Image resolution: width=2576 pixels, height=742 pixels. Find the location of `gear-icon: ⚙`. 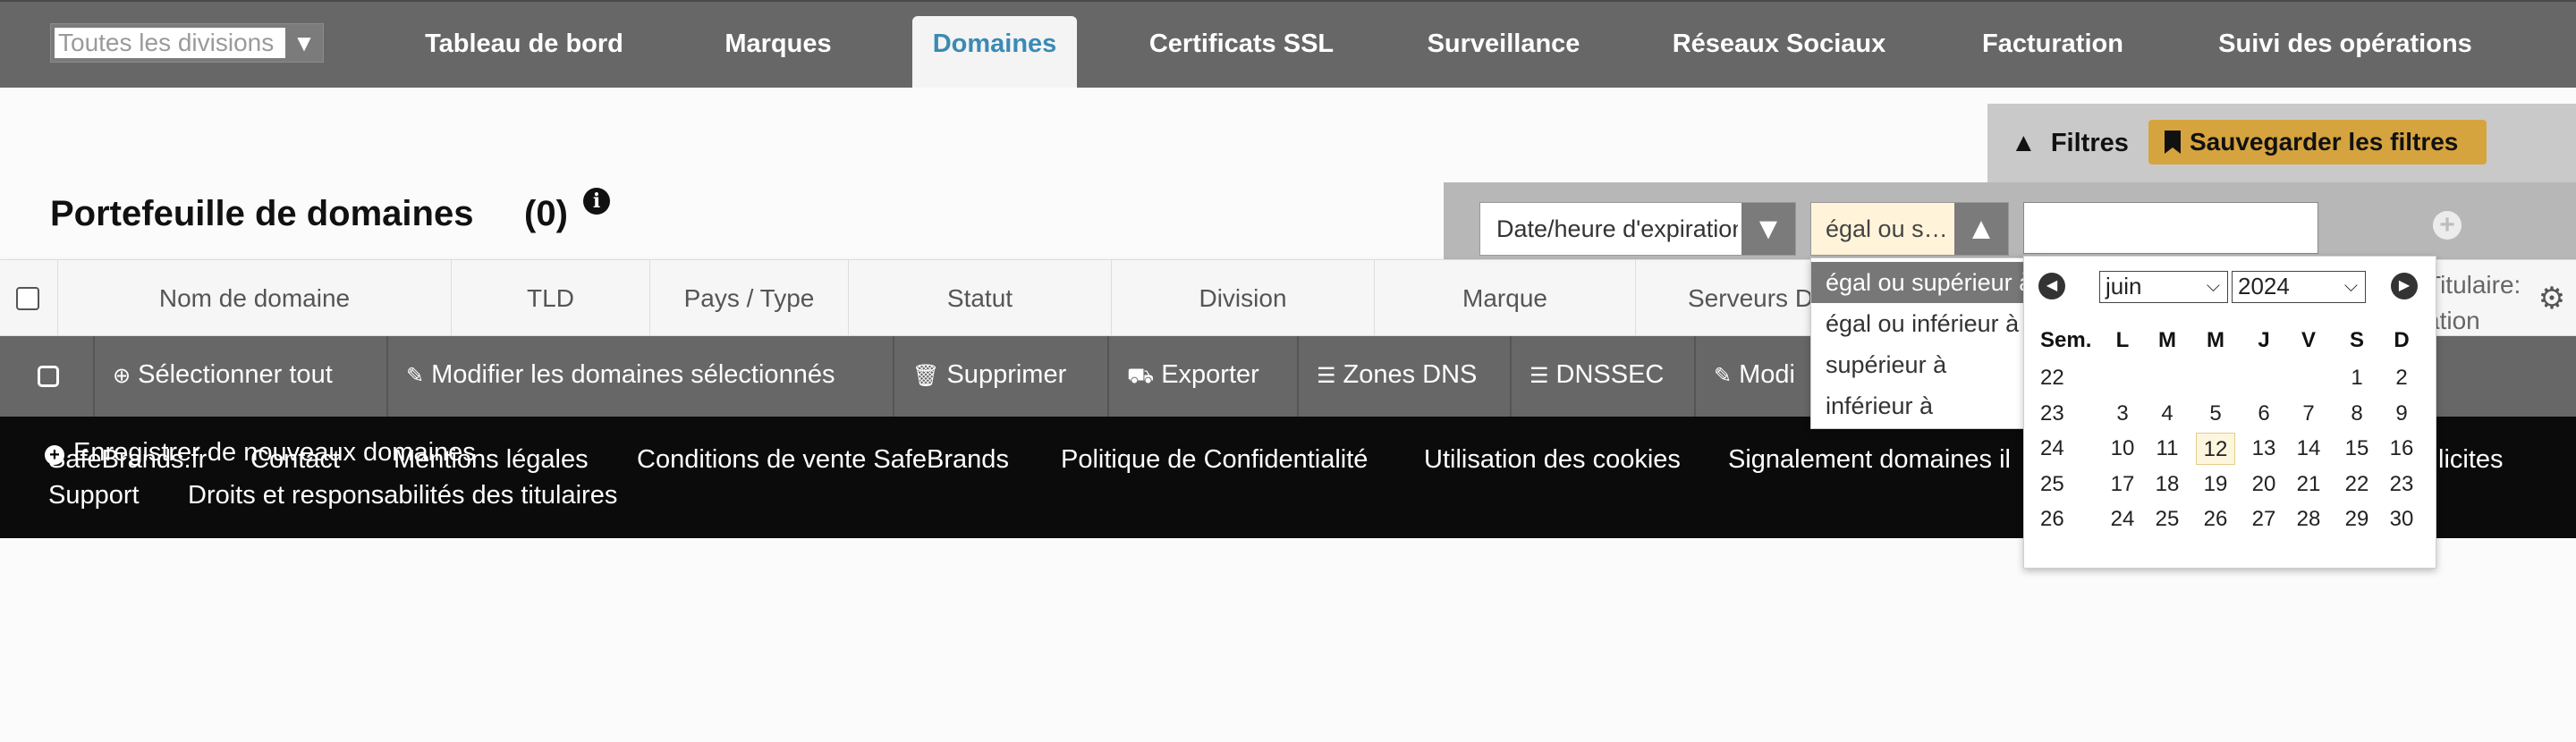

gear-icon: ⚙ is located at coordinates (2552, 298).